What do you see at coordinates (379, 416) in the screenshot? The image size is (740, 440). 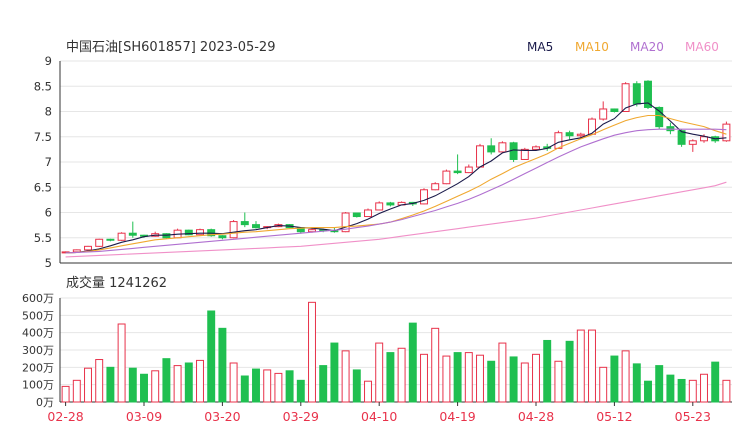 I see `date-tick-label: 04-10` at bounding box center [379, 416].